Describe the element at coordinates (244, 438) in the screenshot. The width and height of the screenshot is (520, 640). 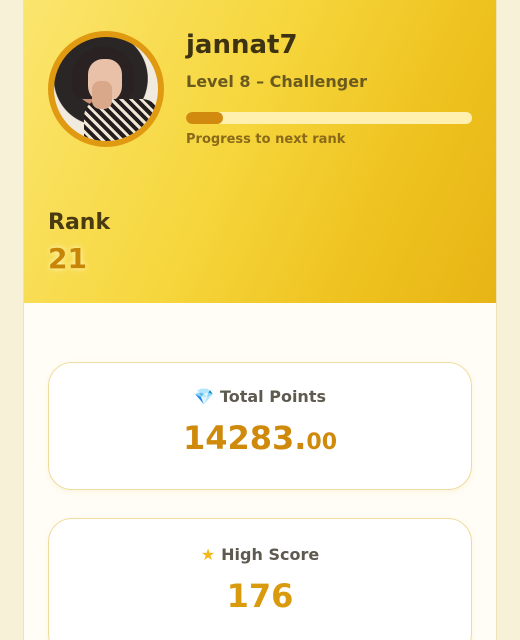
I see `total-points-int: 14283.` at that location.